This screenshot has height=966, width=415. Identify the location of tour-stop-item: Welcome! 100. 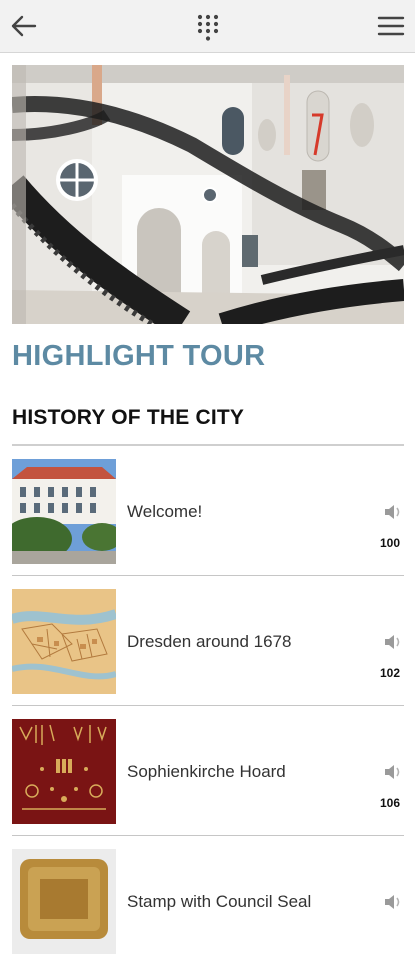
(208, 511).